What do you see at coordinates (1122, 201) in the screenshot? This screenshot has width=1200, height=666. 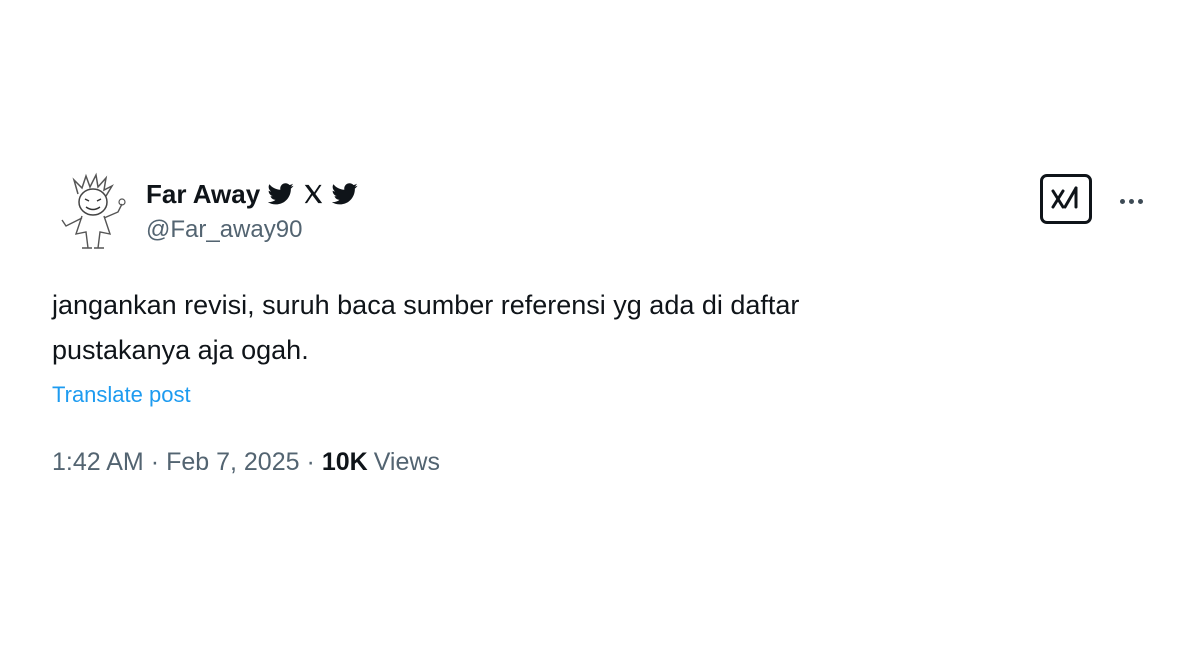 I see `more-options-icon` at bounding box center [1122, 201].